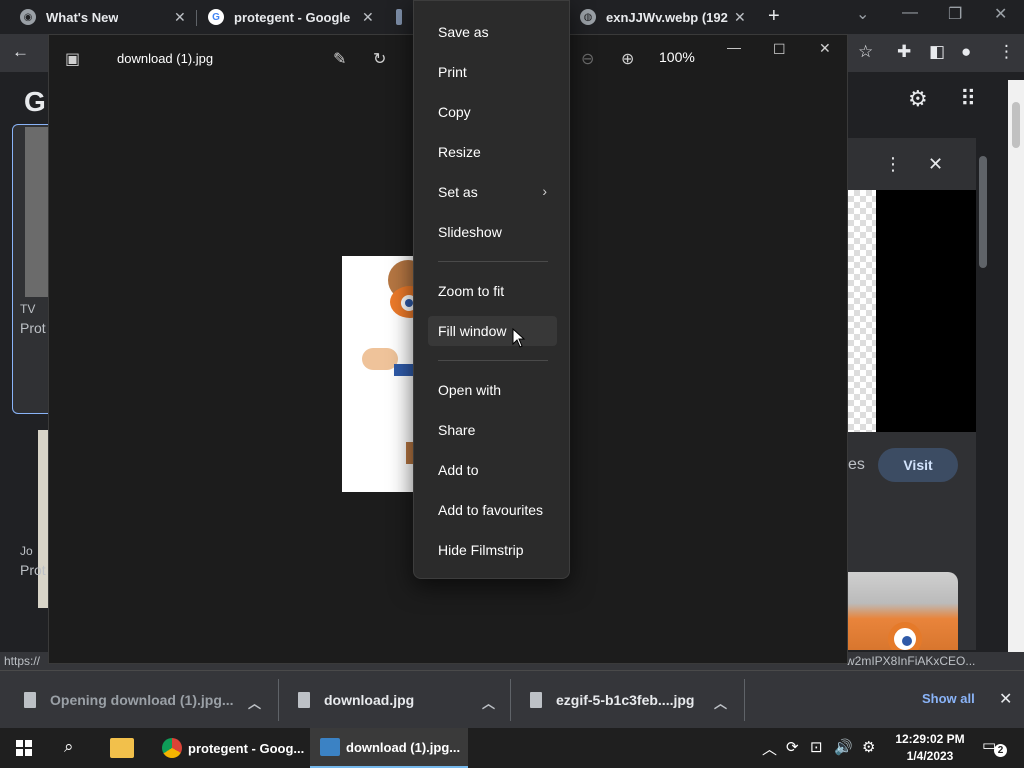  What do you see at coordinates (955, 14) in the screenshot?
I see `restore-icon: ❐` at bounding box center [955, 14].